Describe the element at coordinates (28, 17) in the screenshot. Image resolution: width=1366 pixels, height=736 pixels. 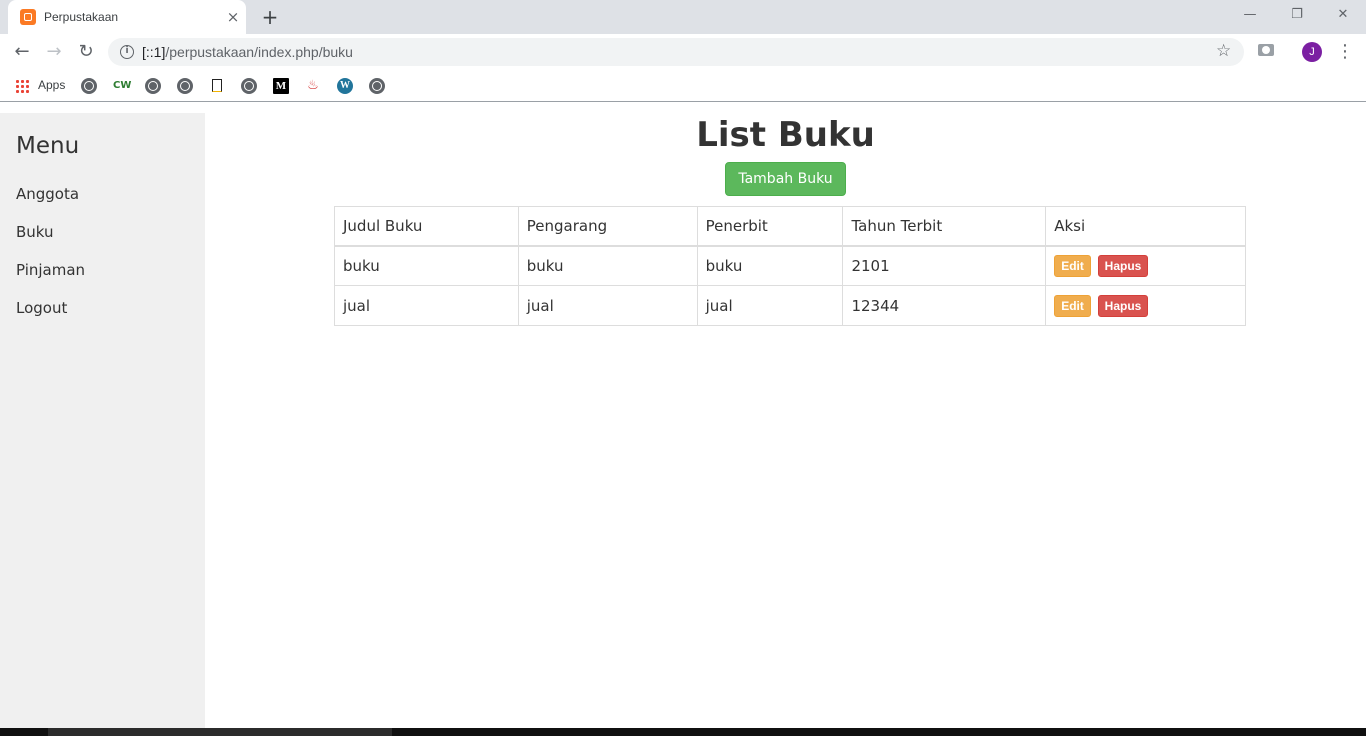
I see `xampp-favicon-icon` at that location.